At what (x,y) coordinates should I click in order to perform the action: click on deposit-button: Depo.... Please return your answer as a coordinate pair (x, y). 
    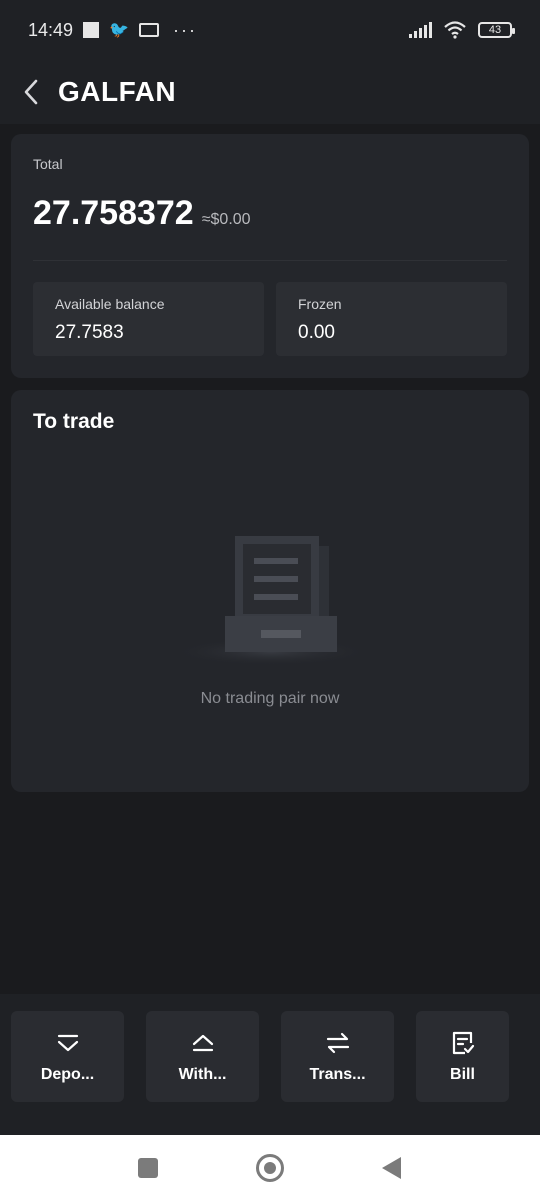
    Looking at the image, I should click on (67, 1056).